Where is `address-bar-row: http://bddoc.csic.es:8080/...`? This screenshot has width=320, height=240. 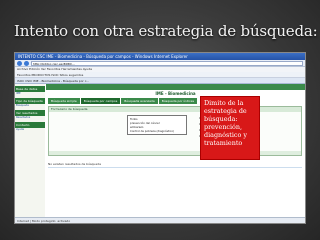 address-bar-row: http://bddoc.csic.es:8080/... is located at coordinates (160, 63).